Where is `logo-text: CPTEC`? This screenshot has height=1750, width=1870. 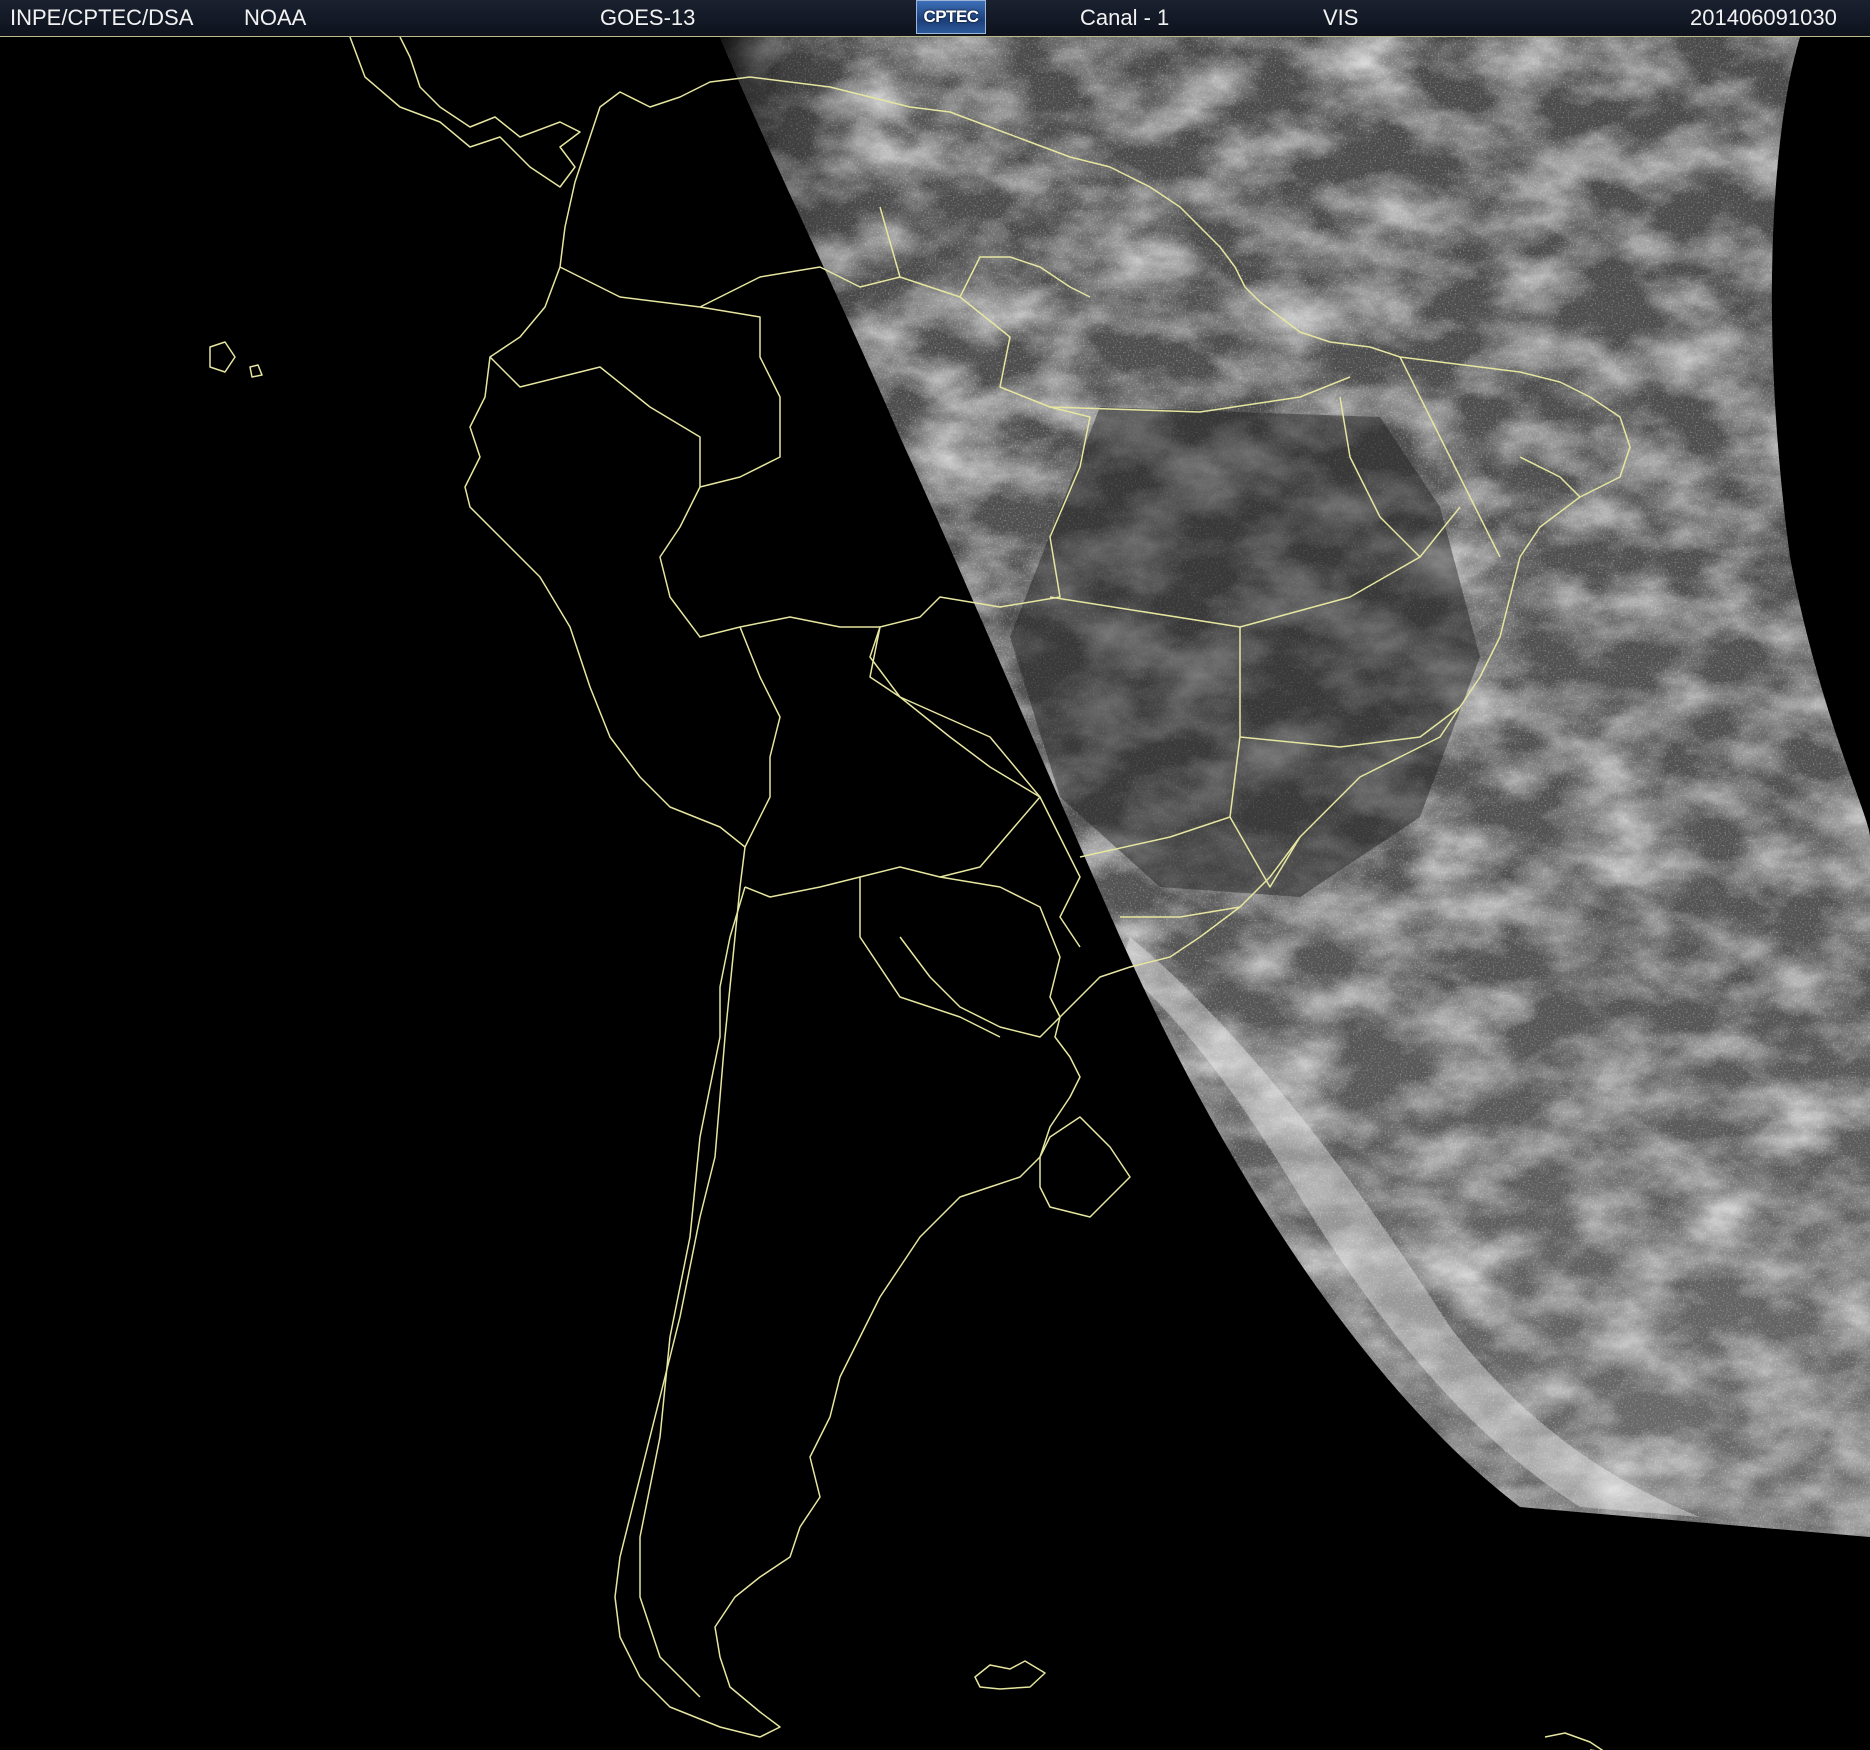 logo-text: CPTEC is located at coordinates (951, 16).